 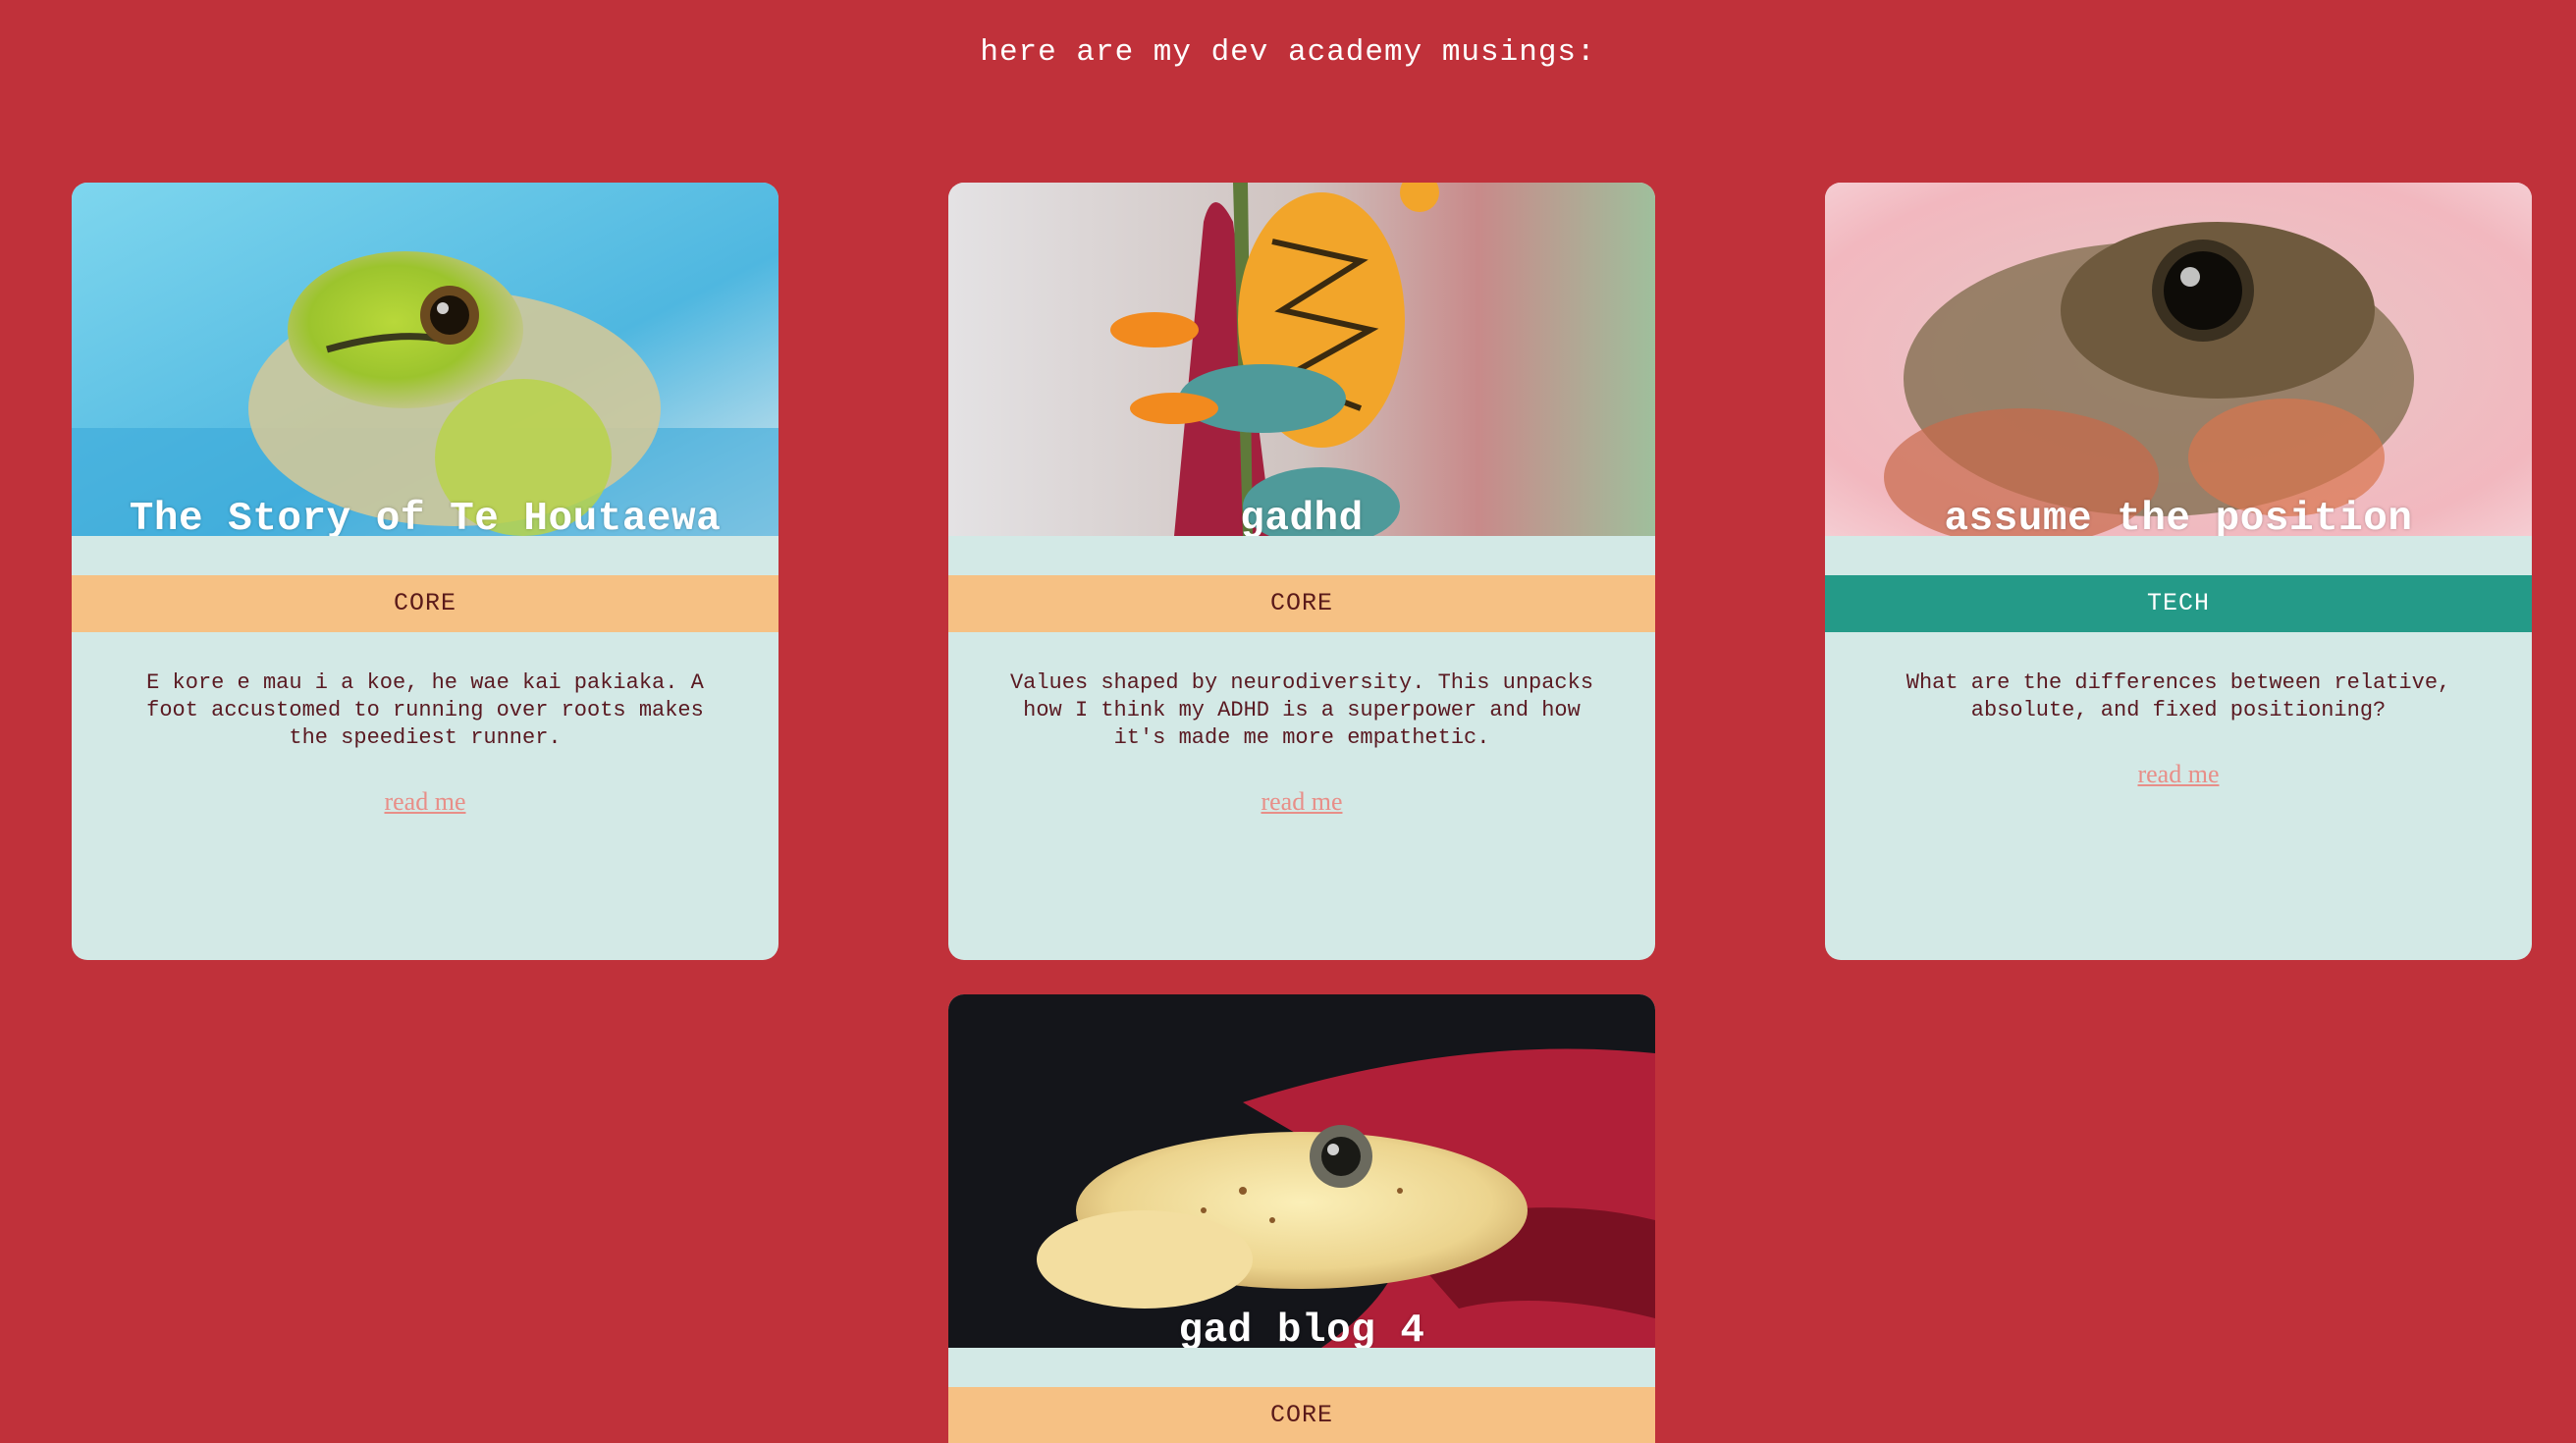 I want to click on card-image: assume the position, so click(x=2178, y=359).